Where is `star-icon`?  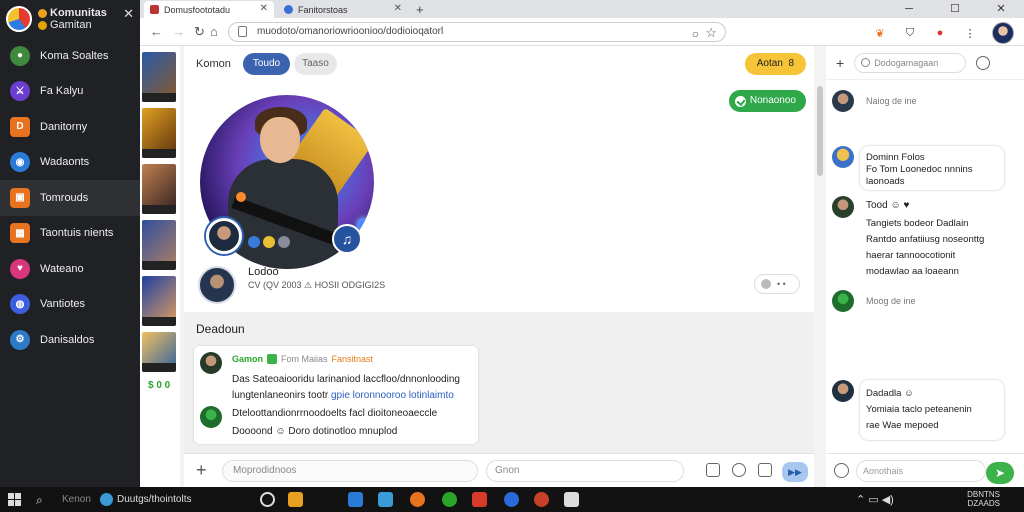 star-icon is located at coordinates (42, 25).